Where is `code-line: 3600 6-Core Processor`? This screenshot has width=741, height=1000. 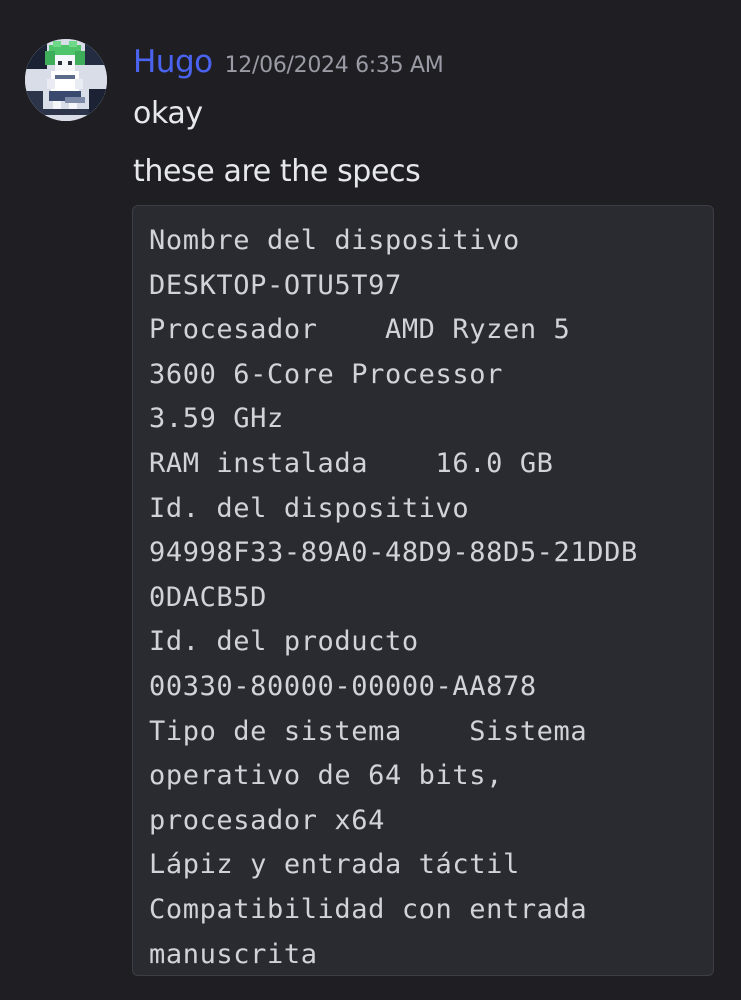 code-line: 3600 6-Core Processor is located at coordinates (326, 374).